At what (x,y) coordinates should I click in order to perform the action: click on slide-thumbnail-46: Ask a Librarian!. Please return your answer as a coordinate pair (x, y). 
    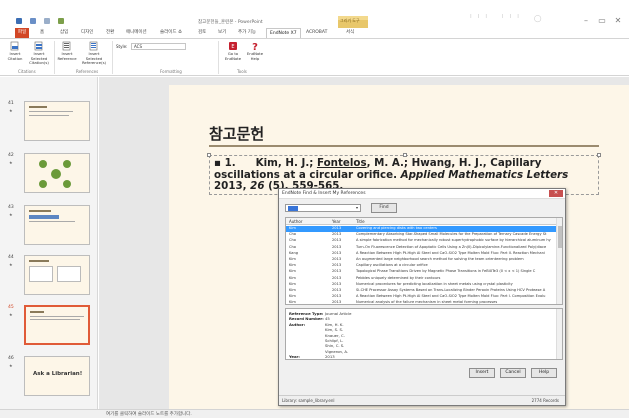
    Looking at the image, I should click on (57, 376).